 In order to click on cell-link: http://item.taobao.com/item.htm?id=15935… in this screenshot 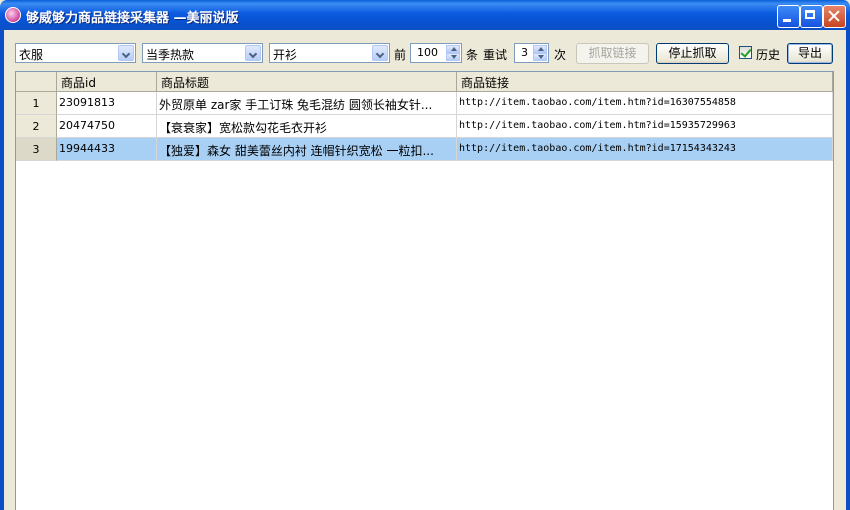, I will do `click(645, 126)`.